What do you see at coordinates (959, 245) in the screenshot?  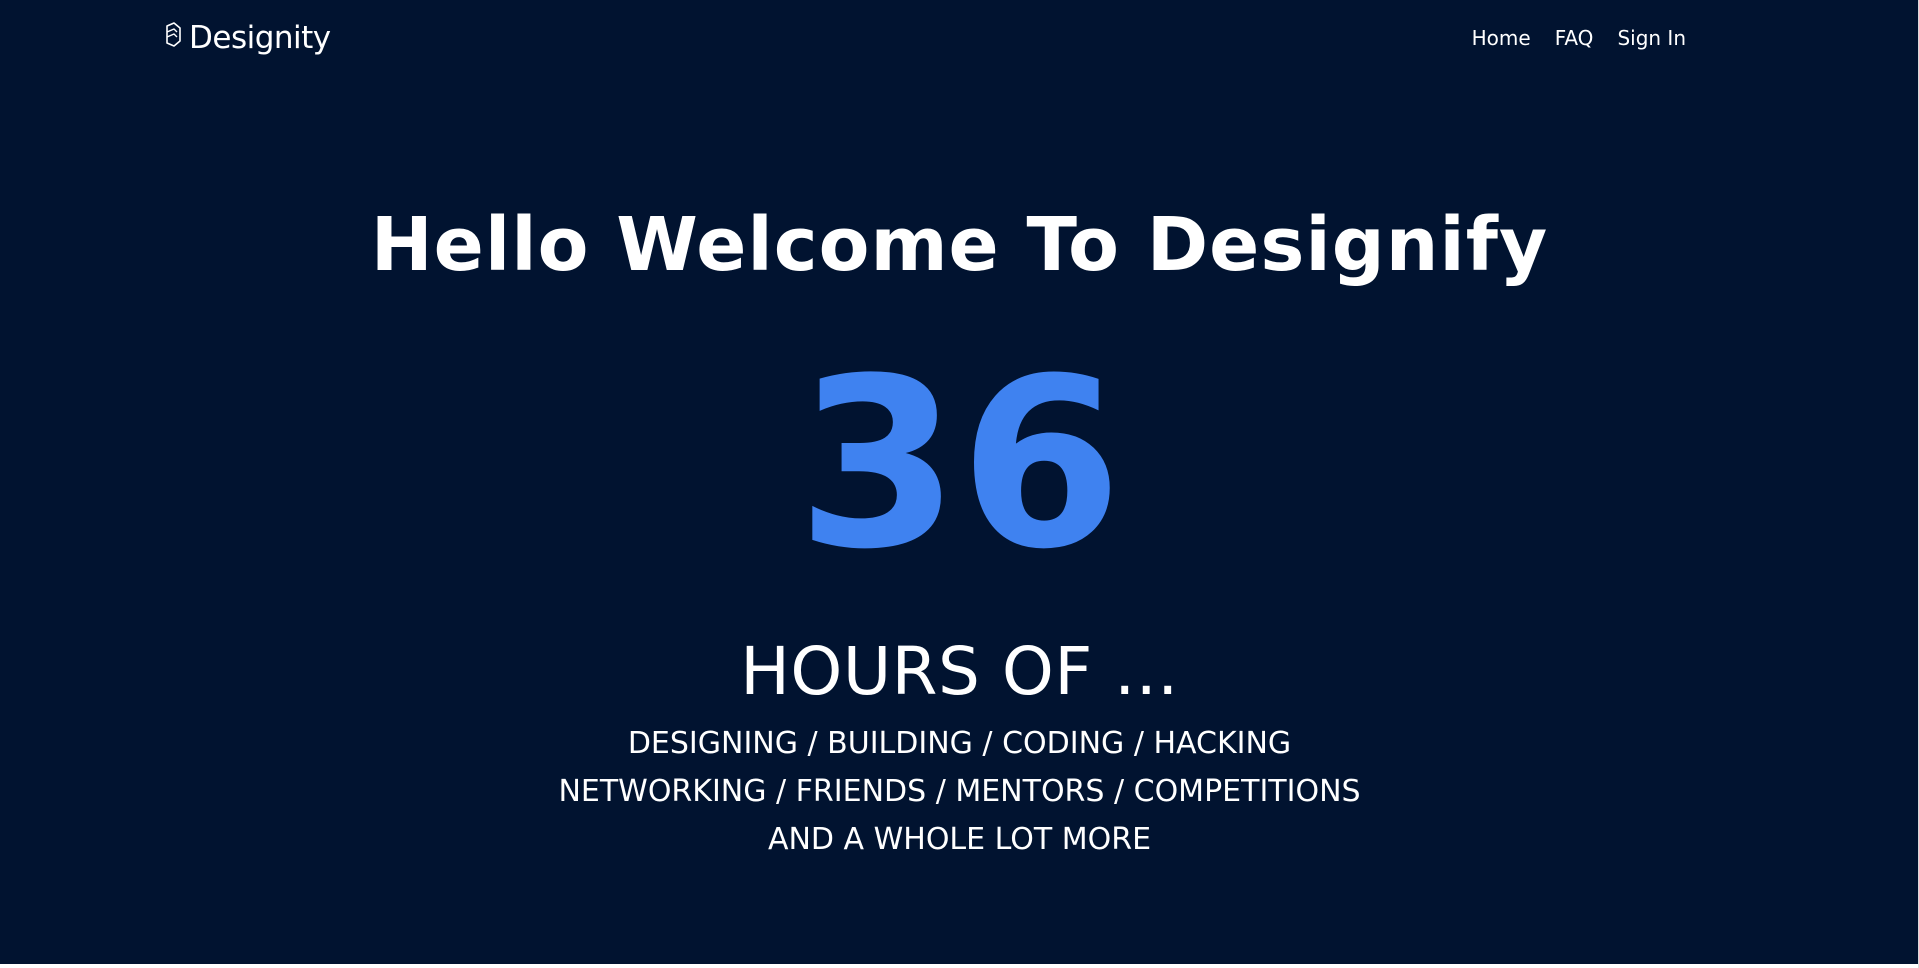 I see `hero-title: Hello Welcome To Designify` at bounding box center [959, 245].